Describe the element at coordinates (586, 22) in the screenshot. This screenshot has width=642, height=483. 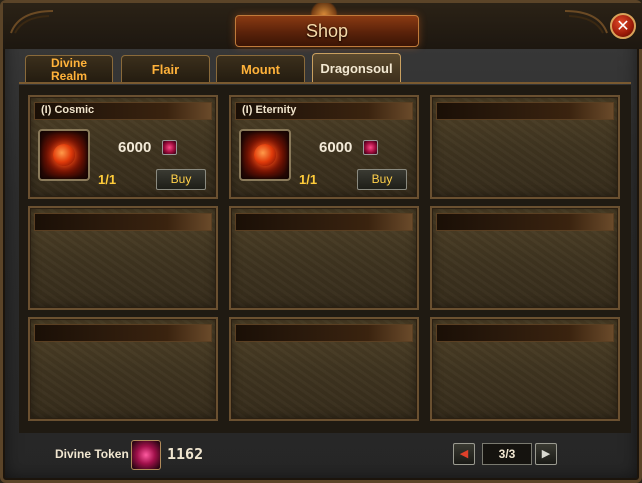
I see `right-corner-ornament` at that location.